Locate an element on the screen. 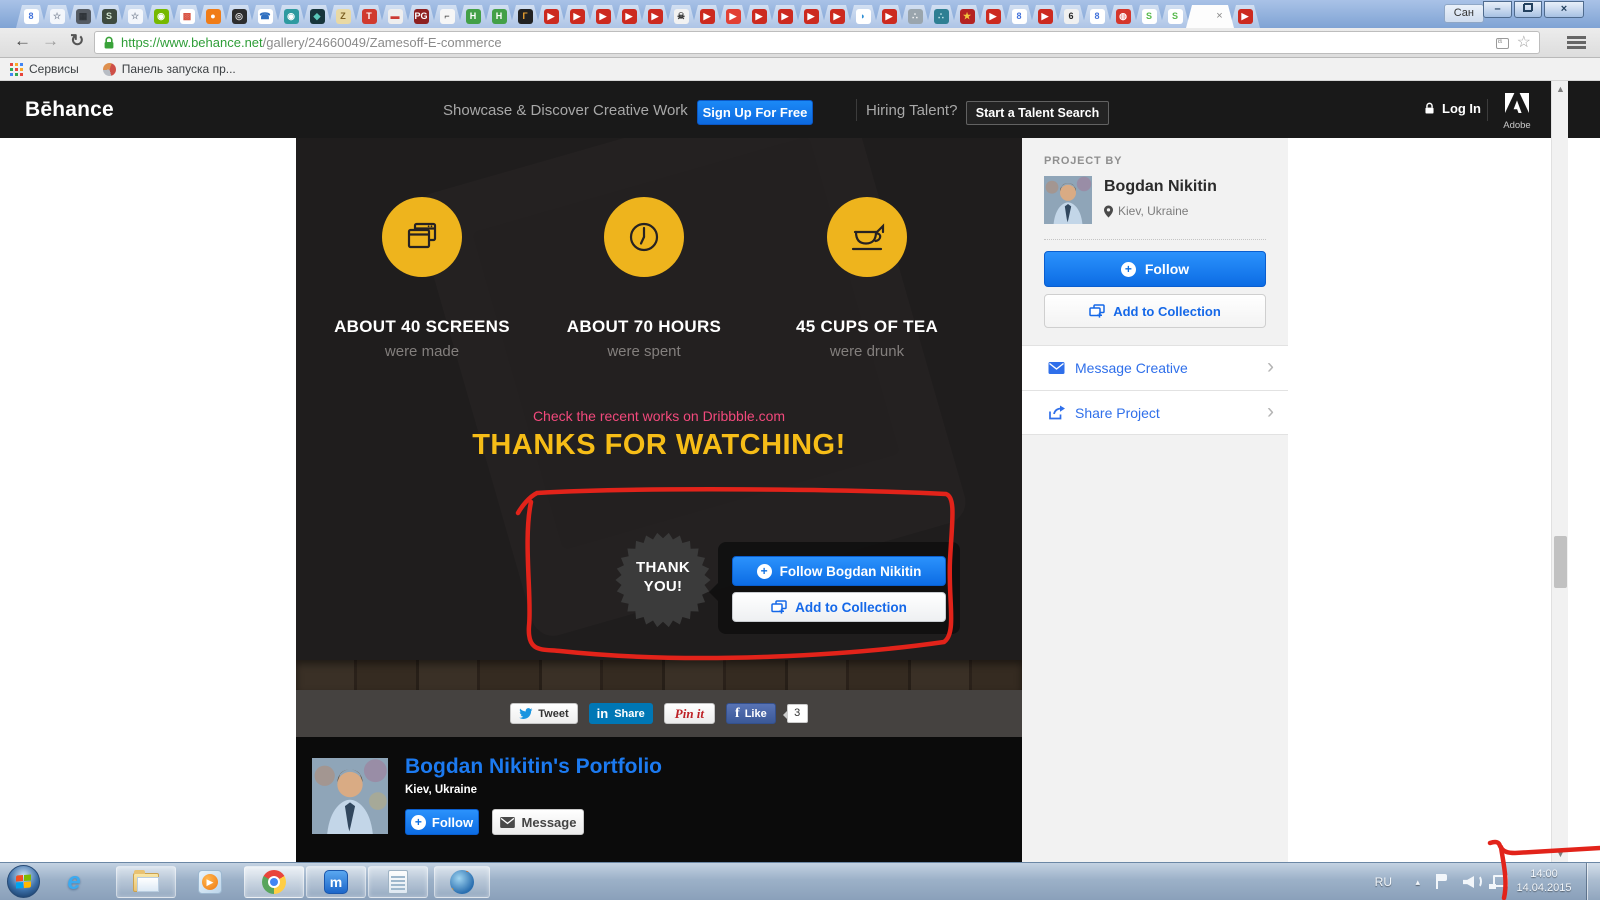 This screenshot has width=1600, height=900. back-icon: ← is located at coordinates (22, 41).